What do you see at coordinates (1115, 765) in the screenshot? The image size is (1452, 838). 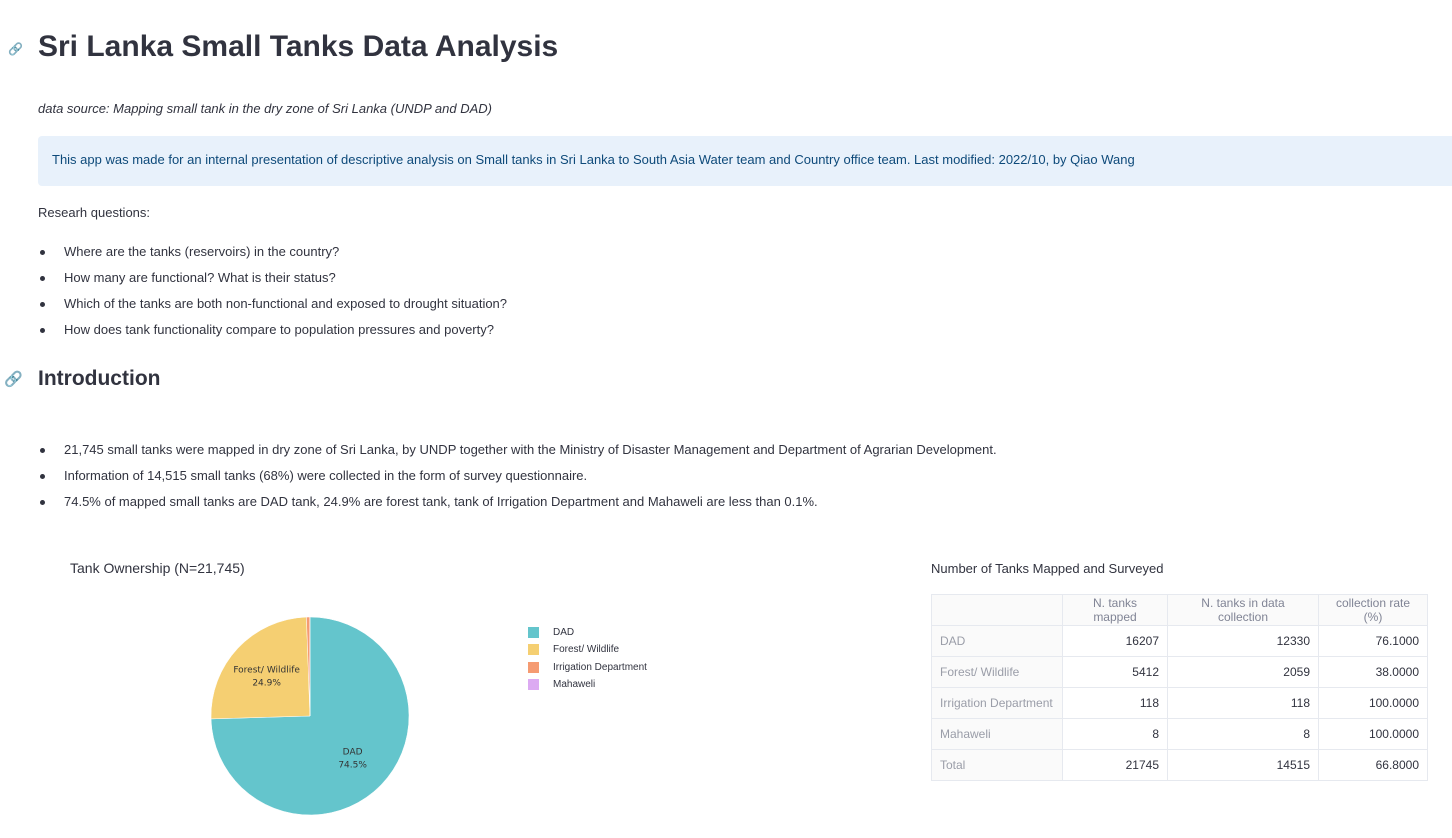 I see `table-cell: 21745` at bounding box center [1115, 765].